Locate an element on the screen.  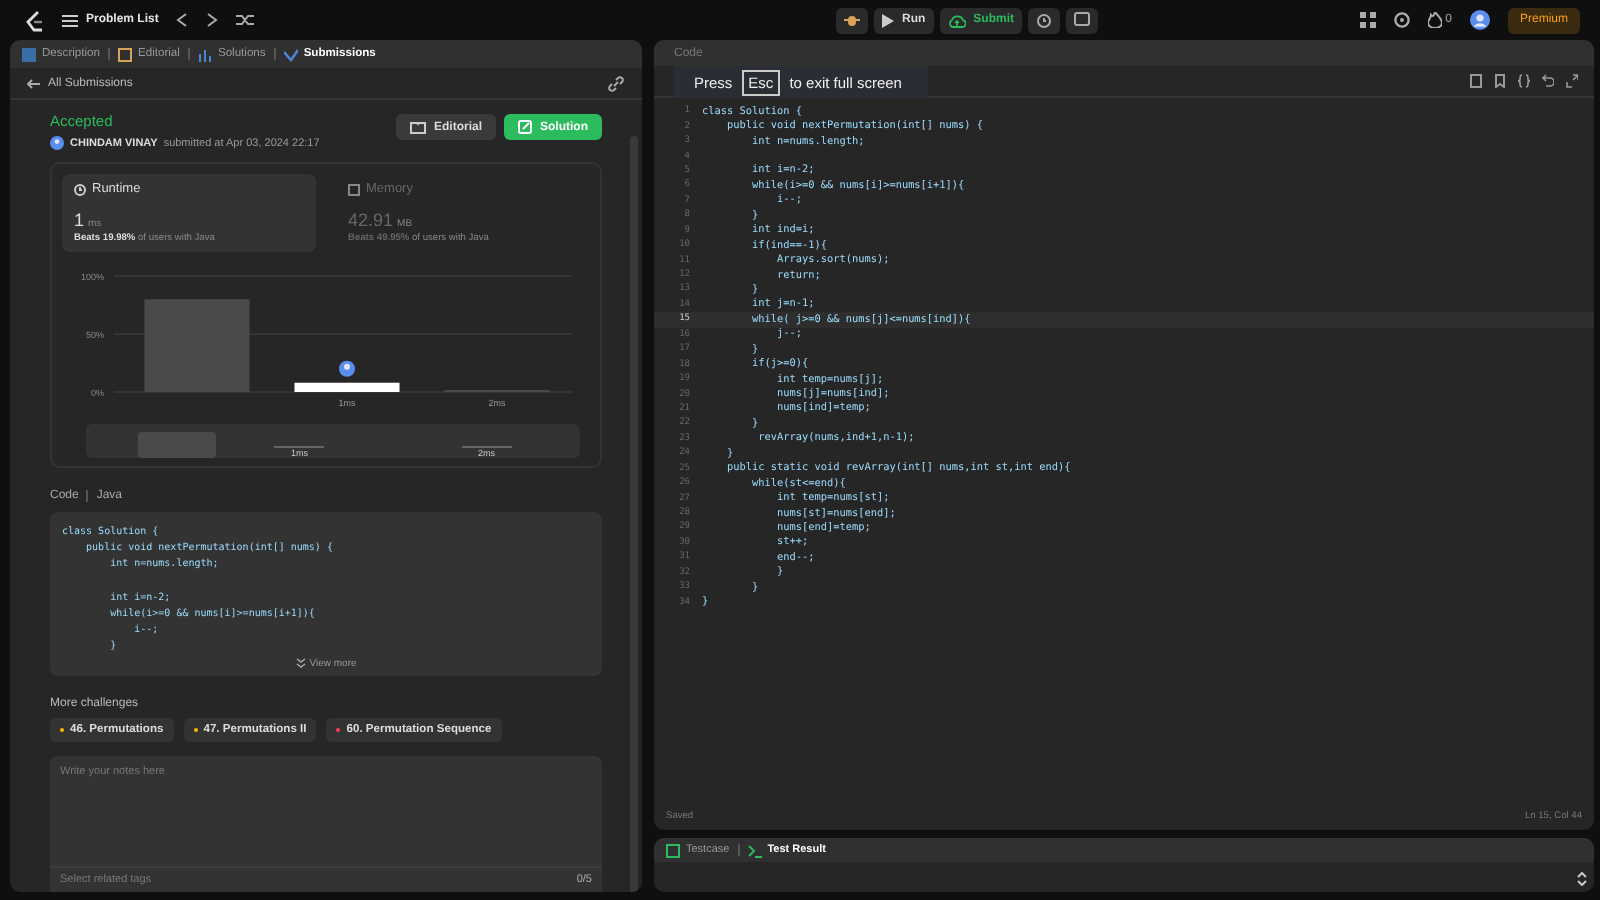
timer-button is located at coordinates (1044, 20).